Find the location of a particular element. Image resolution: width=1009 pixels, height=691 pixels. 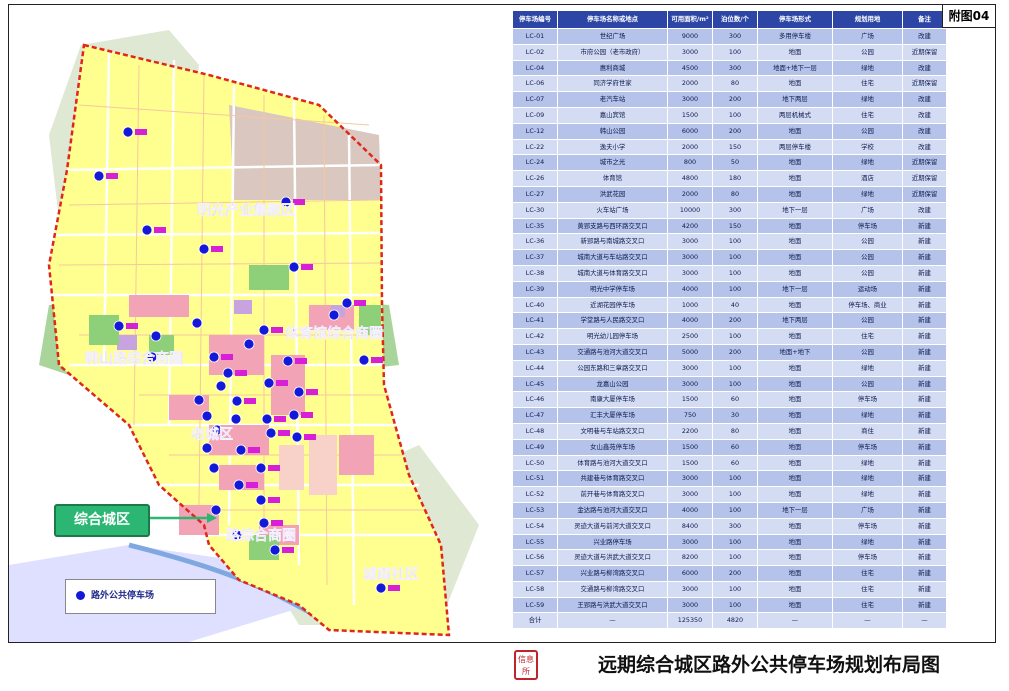

table-cell: 体育馆 is located at coordinates (612, 178).